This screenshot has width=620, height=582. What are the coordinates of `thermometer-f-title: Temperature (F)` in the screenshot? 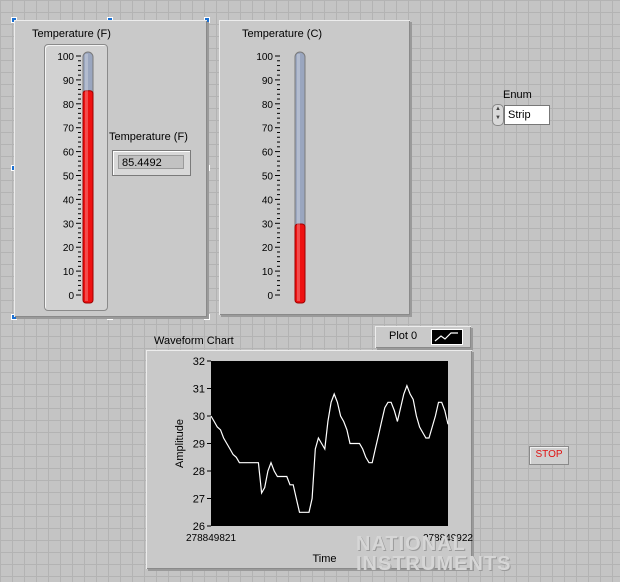 It's located at (71, 34).